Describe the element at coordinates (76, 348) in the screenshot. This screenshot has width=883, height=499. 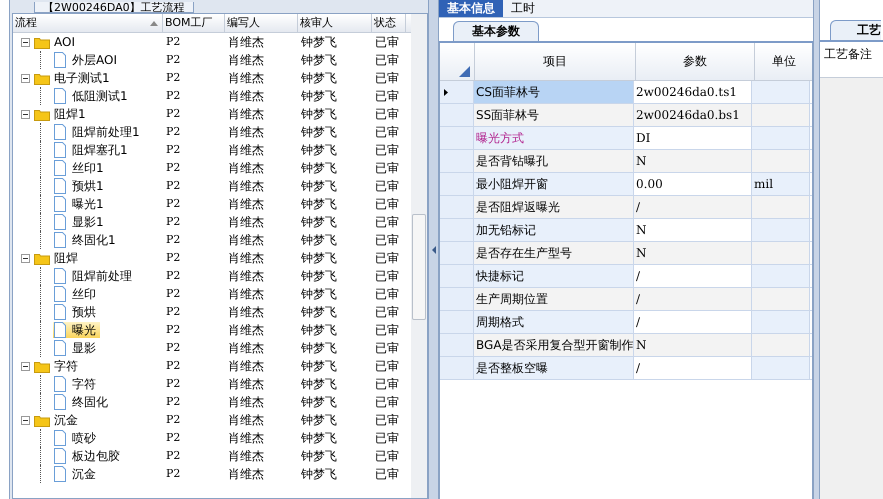
I see `tree-item: 显影` at that location.